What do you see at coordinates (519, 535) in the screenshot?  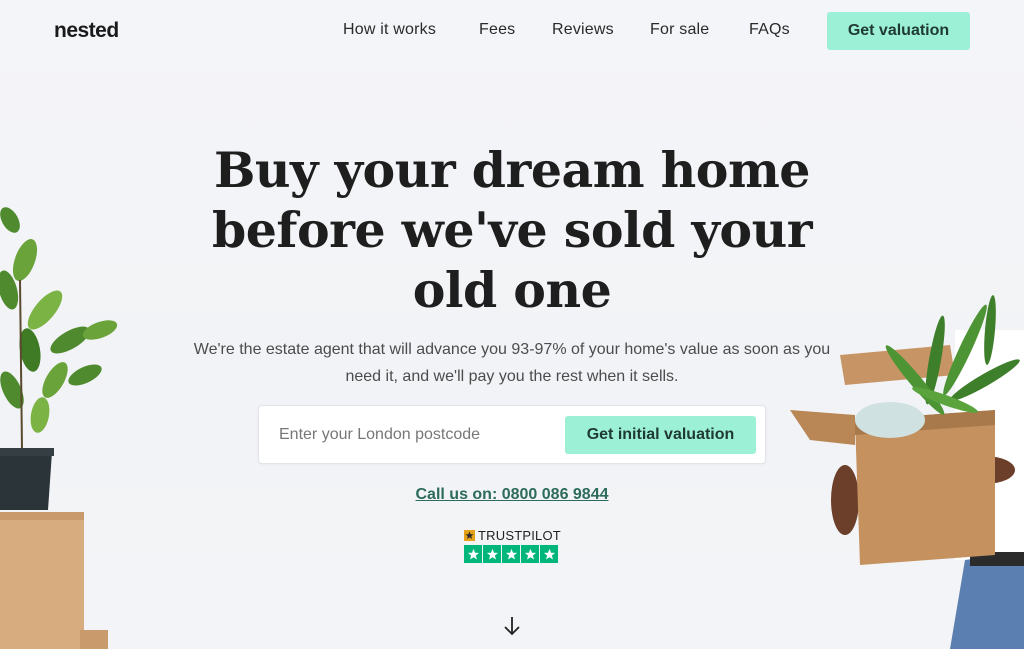 I see `trustpilot-label: TRUSTPILOT` at bounding box center [519, 535].